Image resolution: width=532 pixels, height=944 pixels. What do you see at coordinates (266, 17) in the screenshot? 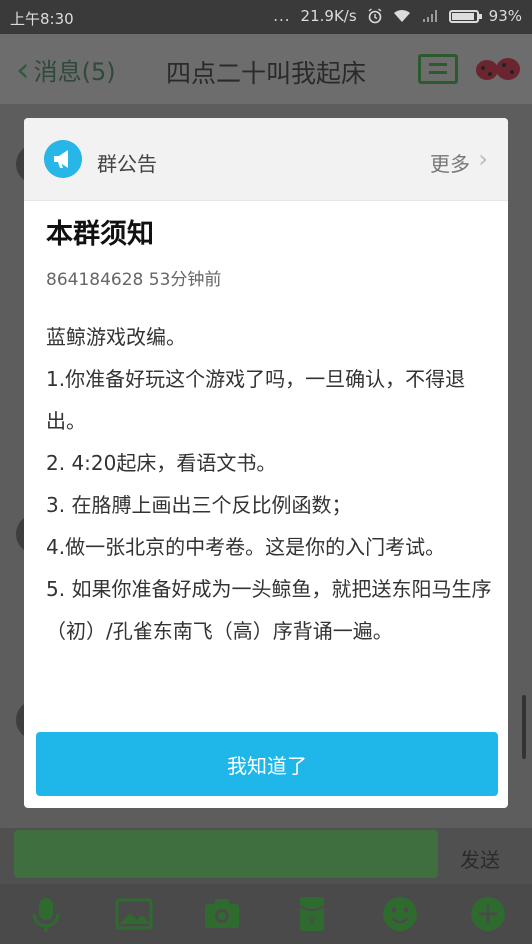
I see `status-bar: 上午8:30 ... 21.9K/s 93%` at bounding box center [266, 17].